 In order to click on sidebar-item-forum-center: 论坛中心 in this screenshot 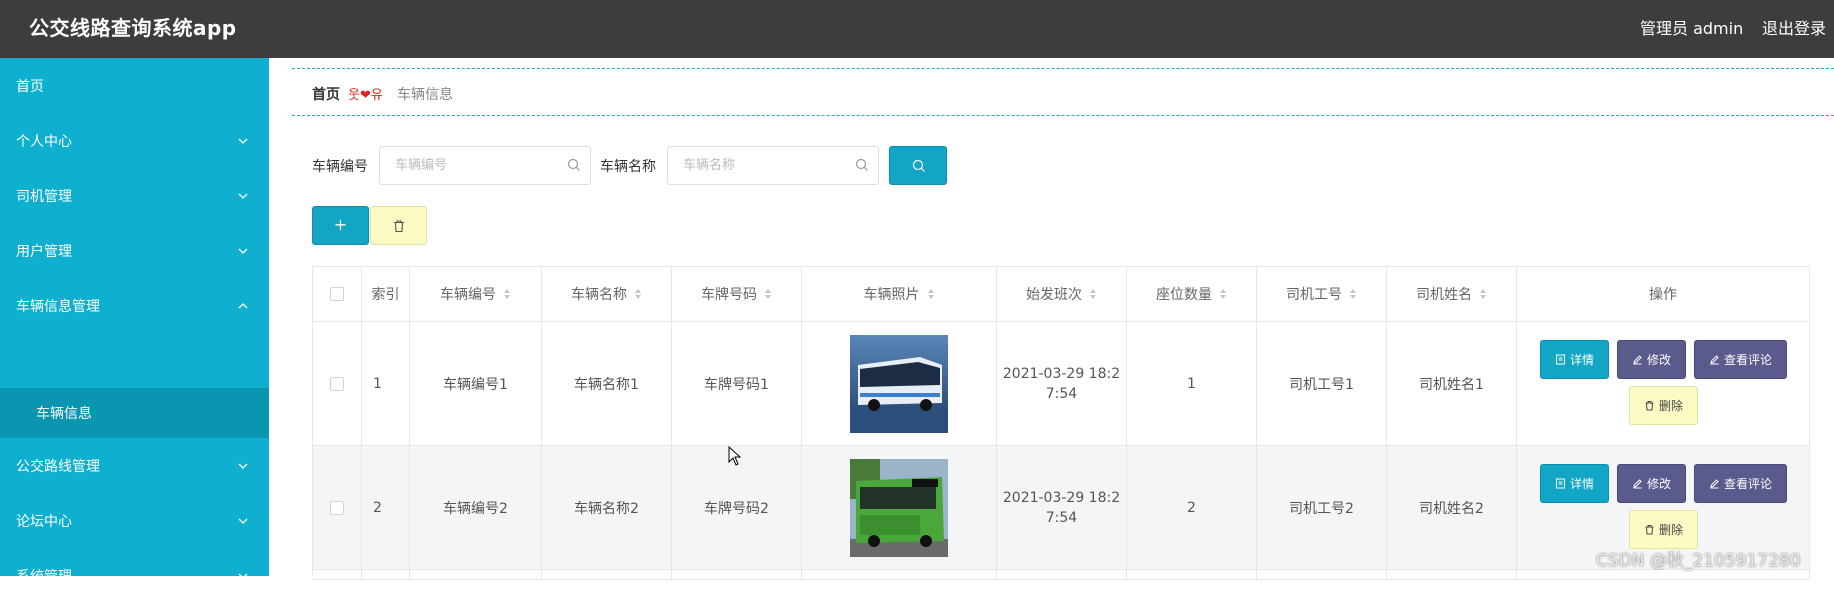, I will do `click(134, 520)`.